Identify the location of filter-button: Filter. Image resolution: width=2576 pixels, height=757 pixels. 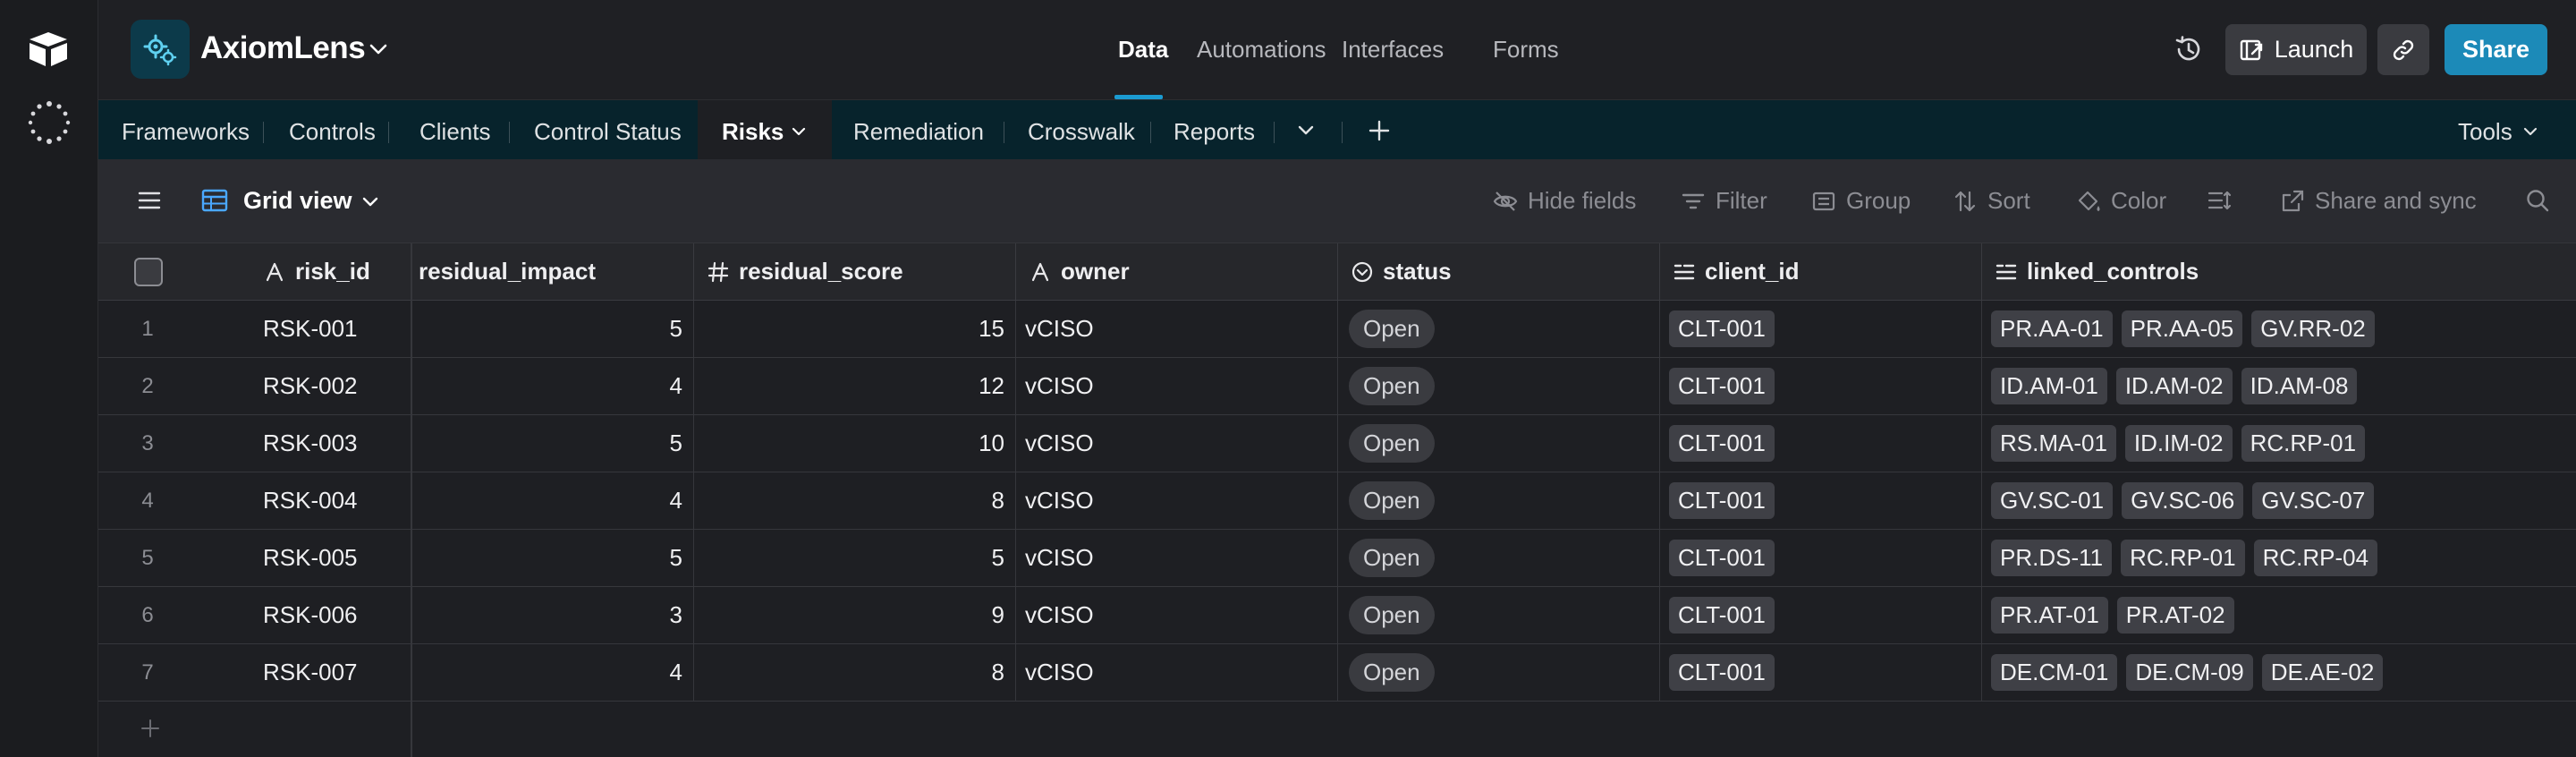
(1723, 201).